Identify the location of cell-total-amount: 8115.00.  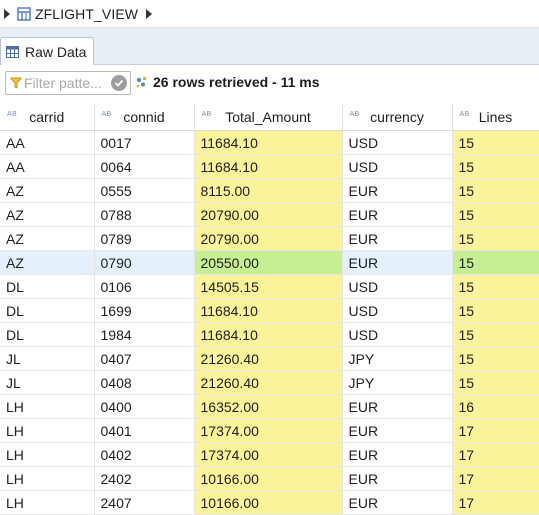
(268, 190).